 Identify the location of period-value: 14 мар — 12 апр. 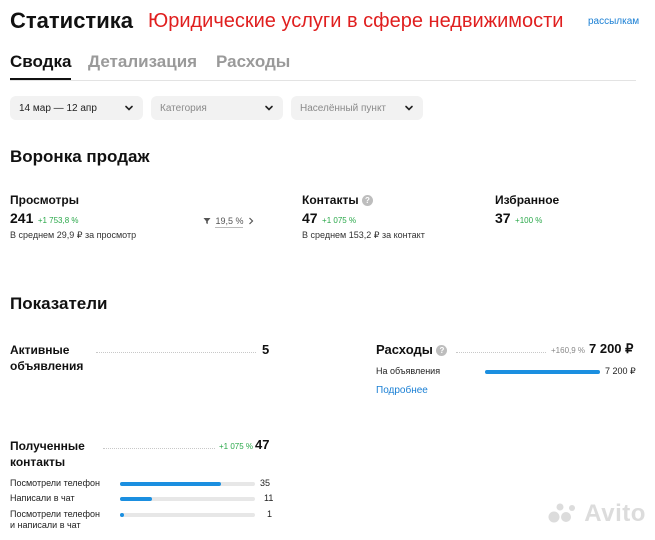
(58, 108).